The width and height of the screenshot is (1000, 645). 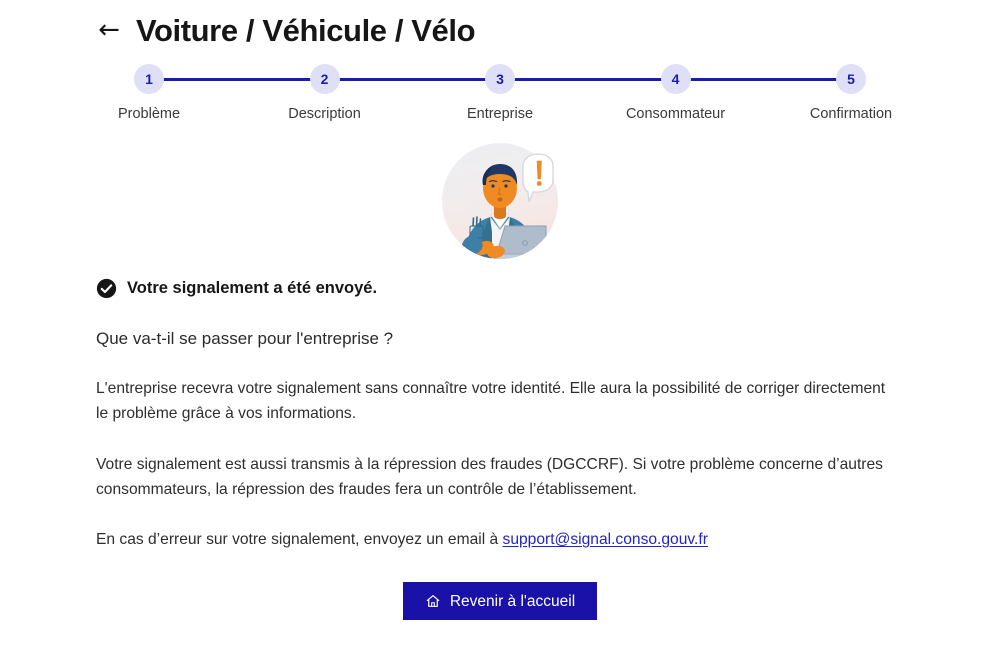 I want to click on success-banner: Votre signalement a été envoyé., so click(x=500, y=288).